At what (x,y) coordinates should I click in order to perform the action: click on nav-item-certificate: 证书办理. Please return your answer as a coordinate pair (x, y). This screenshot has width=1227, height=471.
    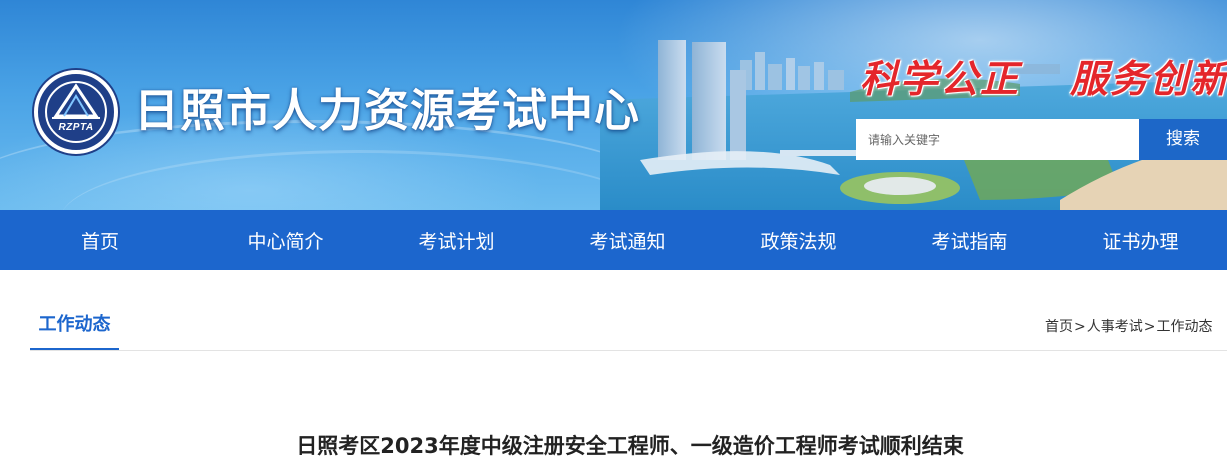
    Looking at the image, I should click on (1140, 240).